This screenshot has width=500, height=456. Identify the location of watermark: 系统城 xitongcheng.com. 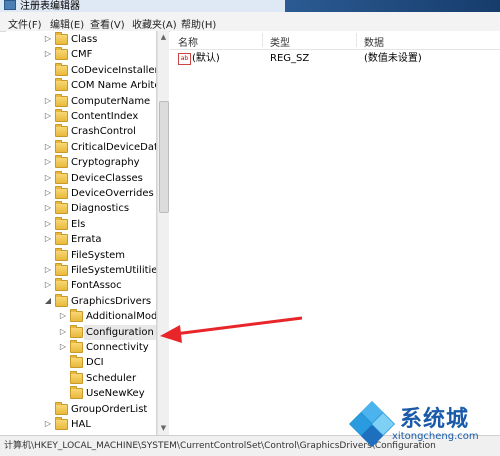
(420, 424).